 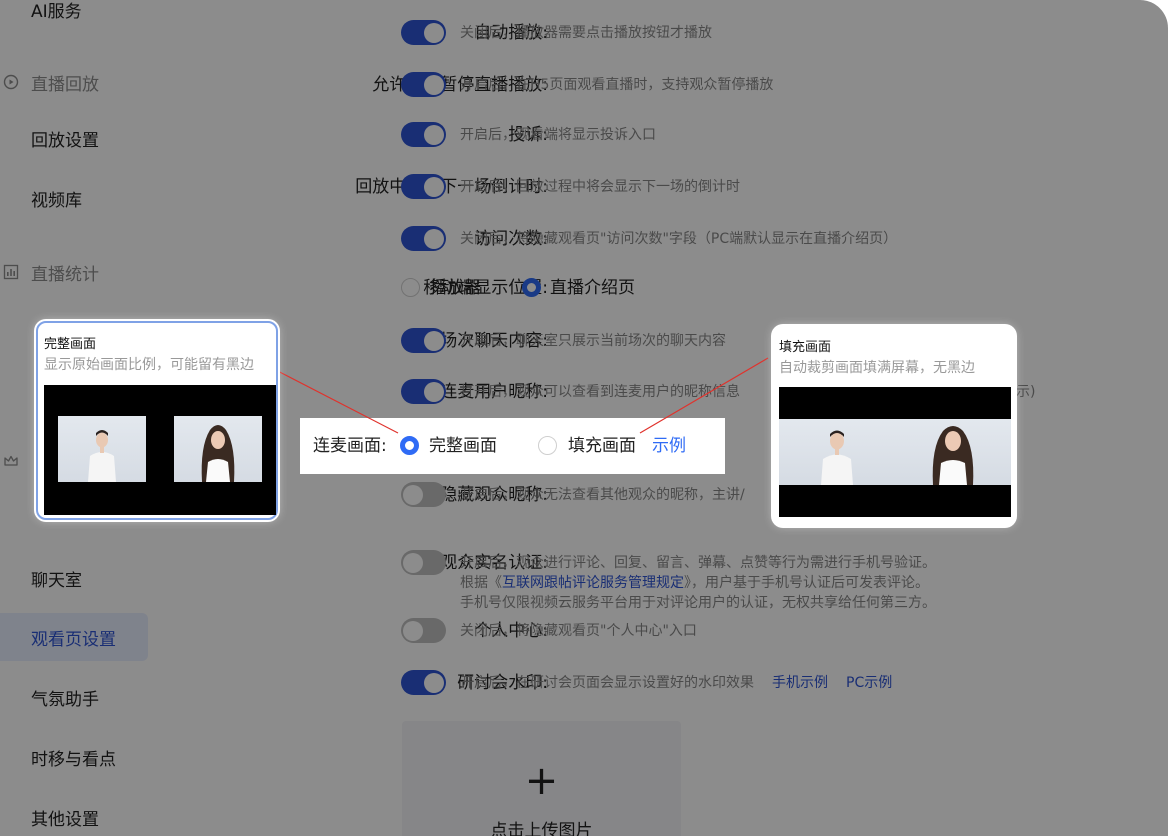 What do you see at coordinates (463, 446) in the screenshot?
I see `radio-full-view-label: 完整画面` at bounding box center [463, 446].